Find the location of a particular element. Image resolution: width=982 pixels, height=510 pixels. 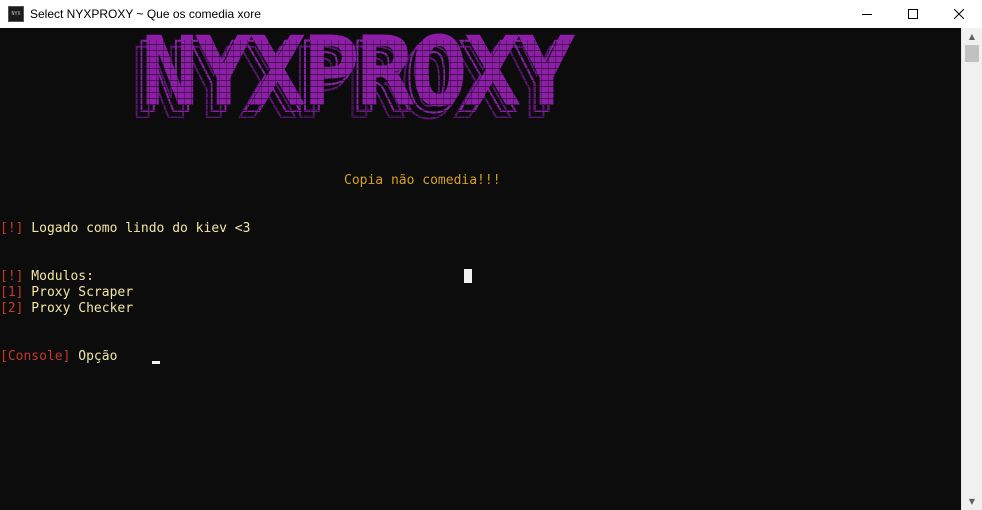

console-prompt: [Console] Opção is located at coordinates (58, 357).